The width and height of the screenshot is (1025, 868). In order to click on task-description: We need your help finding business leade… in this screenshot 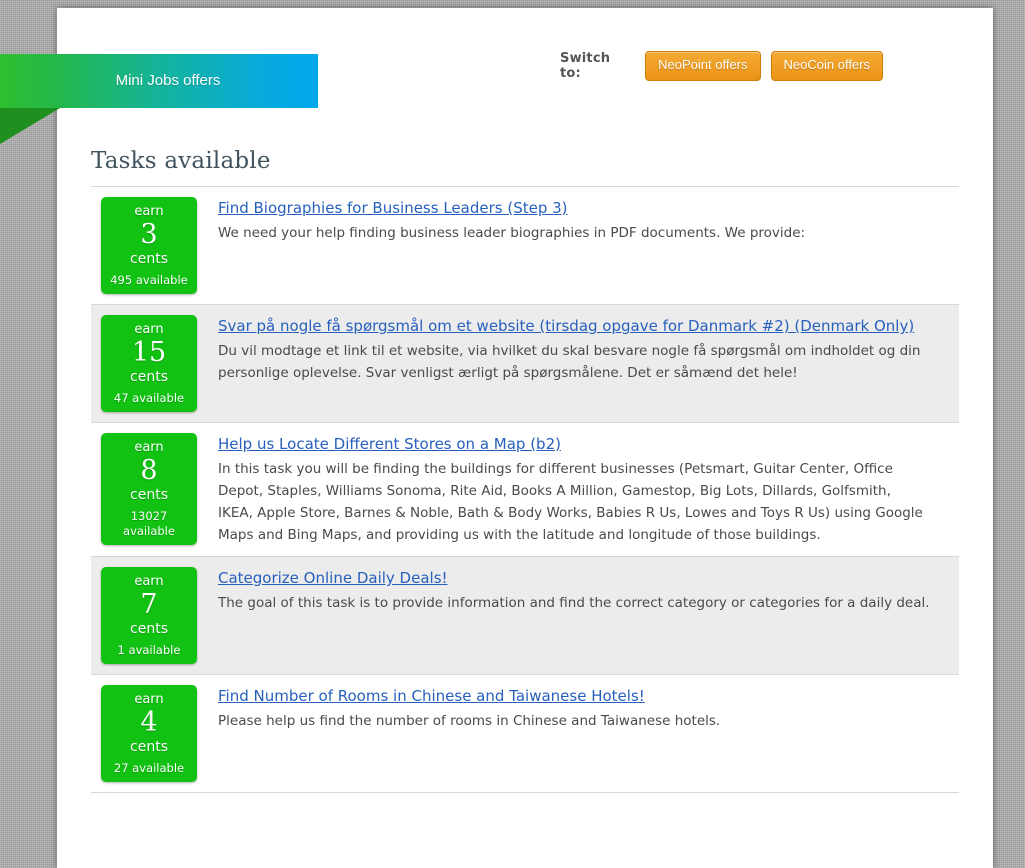, I will do `click(512, 233)`.